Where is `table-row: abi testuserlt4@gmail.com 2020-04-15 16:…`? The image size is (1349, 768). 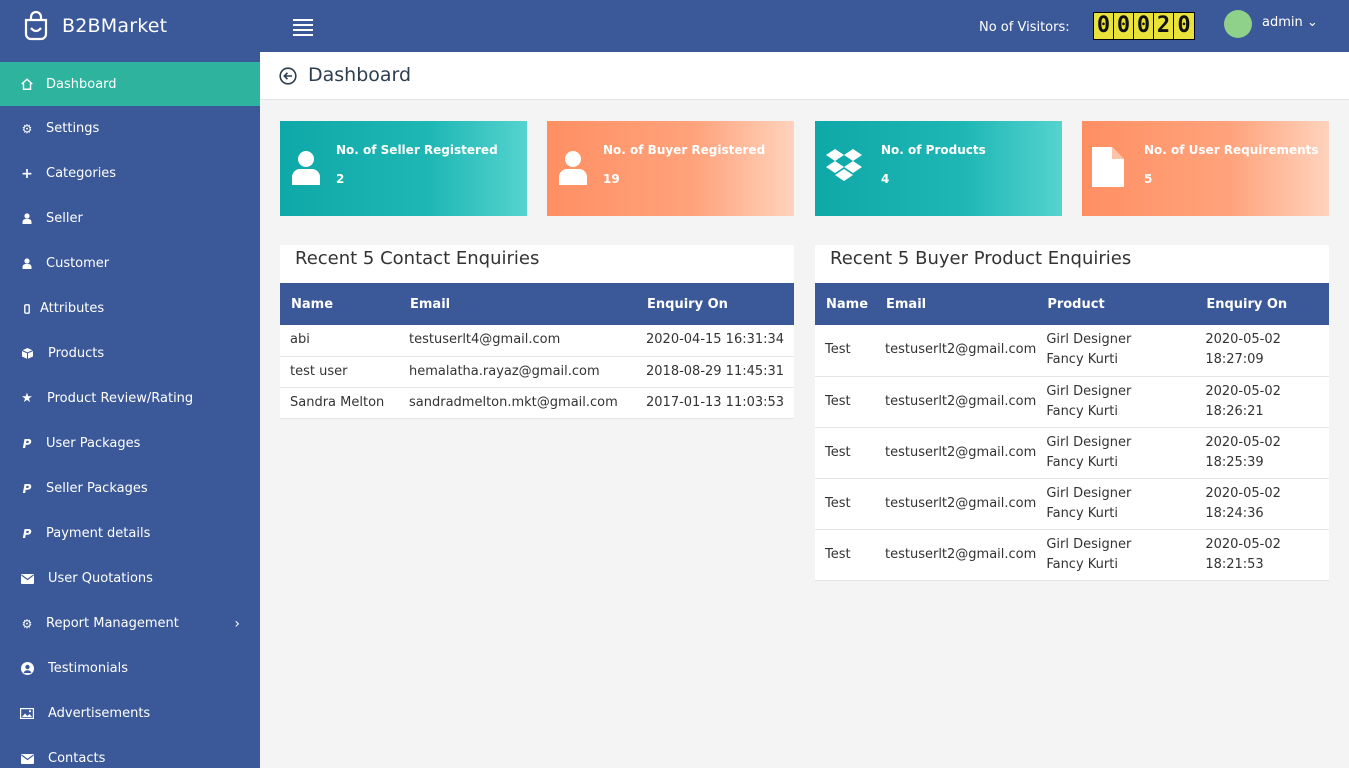
table-row: abi testuserlt4@gmail.com 2020-04-15 16:… is located at coordinates (537, 341).